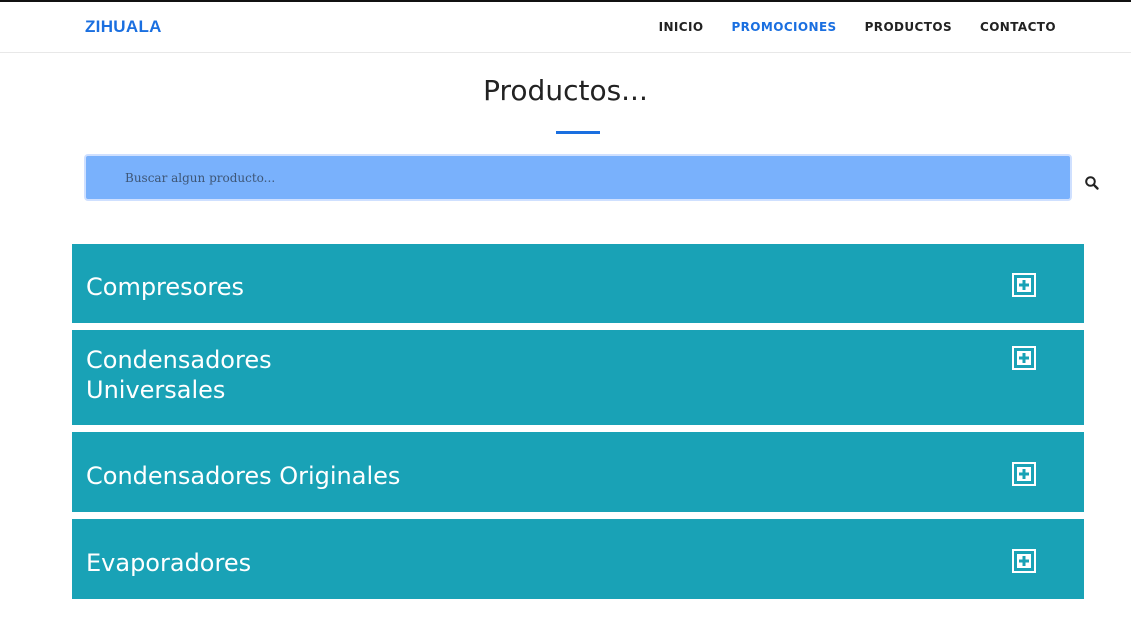 This screenshot has width=1131, height=629. What do you see at coordinates (578, 132) in the screenshot?
I see `title-underline` at bounding box center [578, 132].